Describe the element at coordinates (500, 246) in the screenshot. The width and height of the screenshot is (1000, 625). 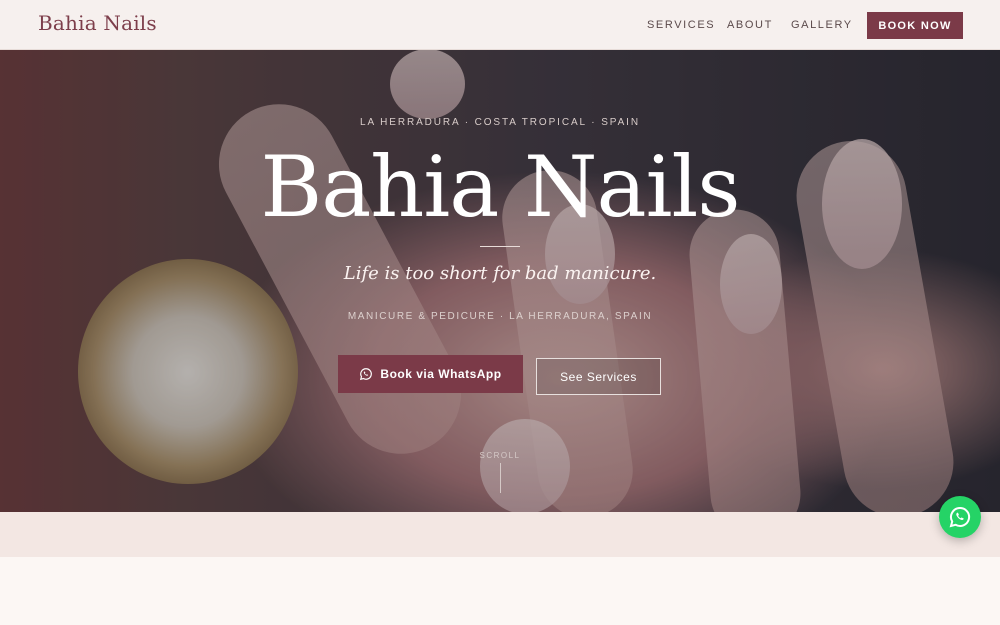
I see `hero-divider` at that location.